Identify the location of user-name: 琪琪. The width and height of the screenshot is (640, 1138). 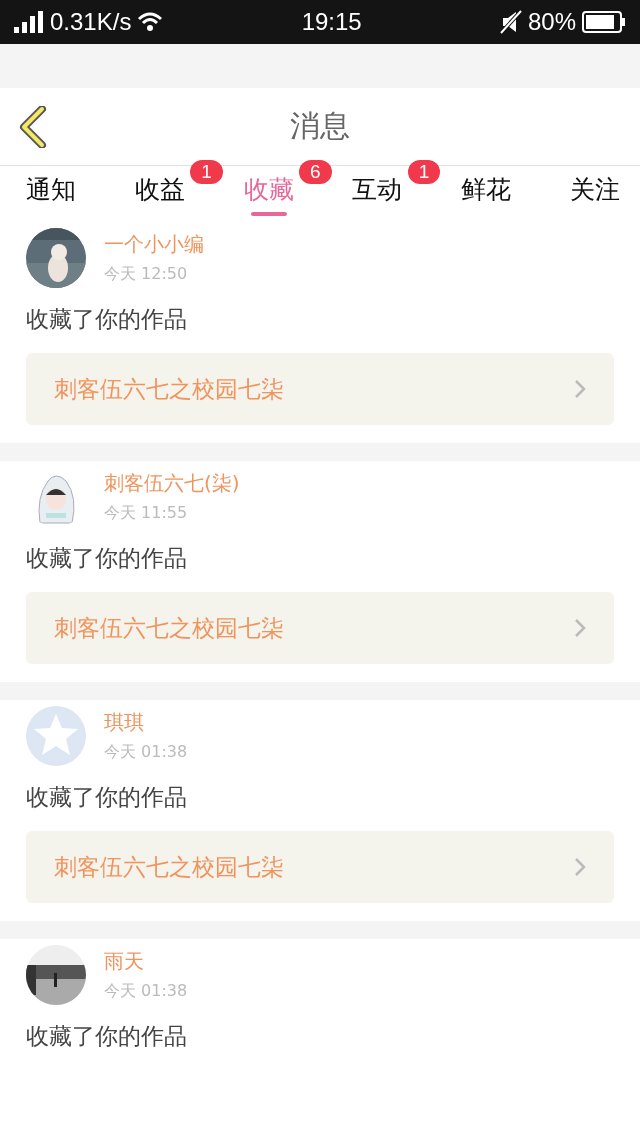
(146, 722).